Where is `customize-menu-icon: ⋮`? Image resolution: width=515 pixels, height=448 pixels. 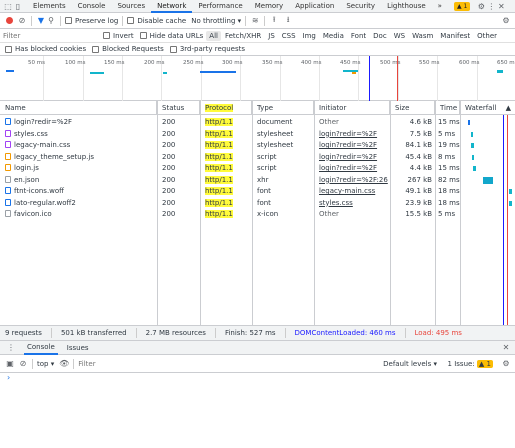
customize-menu-icon: ⋮ is located at coordinates (491, 6).